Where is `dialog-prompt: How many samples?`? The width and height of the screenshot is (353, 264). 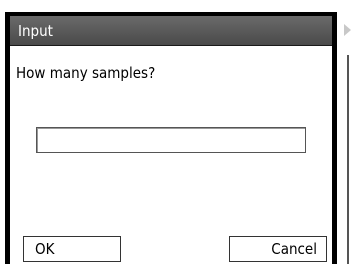
dialog-prompt: How many samples? is located at coordinates (86, 73).